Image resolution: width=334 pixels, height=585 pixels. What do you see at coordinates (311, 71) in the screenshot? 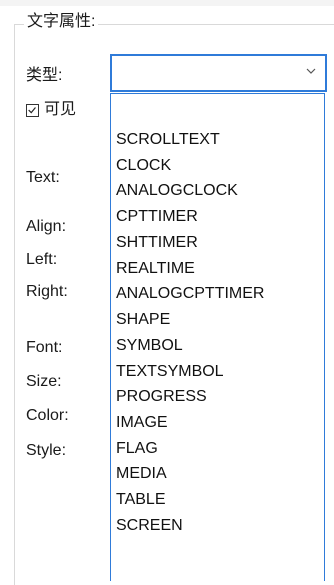
I see `chevron-down-icon` at bounding box center [311, 71].